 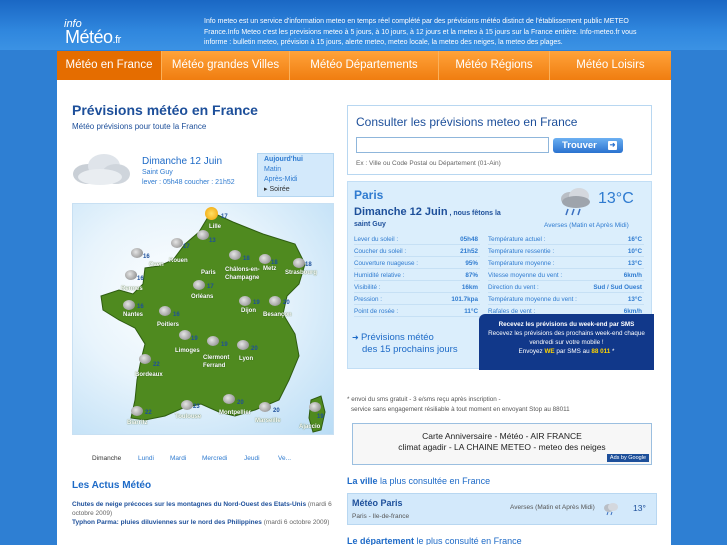 What do you see at coordinates (117, 40) in the screenshot?
I see `logo-fr-text: .fr` at bounding box center [117, 40].